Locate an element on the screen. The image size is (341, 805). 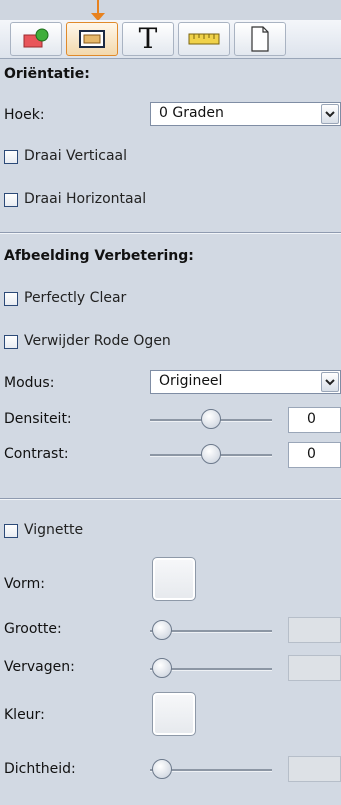
angle-select: 0 Graden is located at coordinates (245, 114).